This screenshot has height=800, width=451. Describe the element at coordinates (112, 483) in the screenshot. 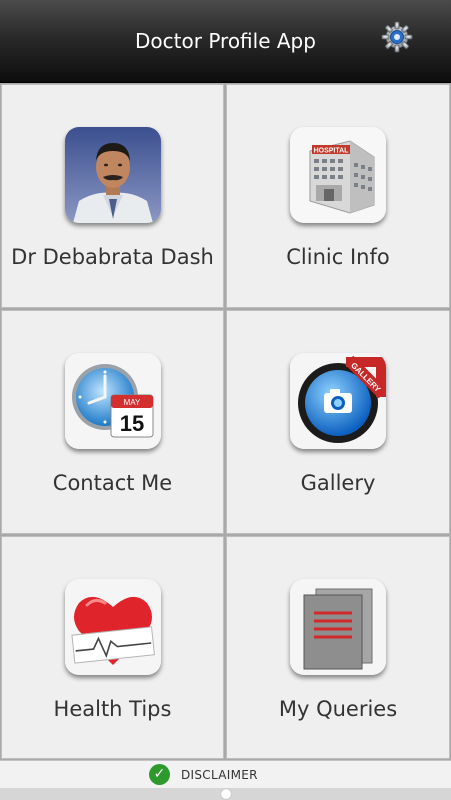

I see `tile-label: Contact Me` at that location.